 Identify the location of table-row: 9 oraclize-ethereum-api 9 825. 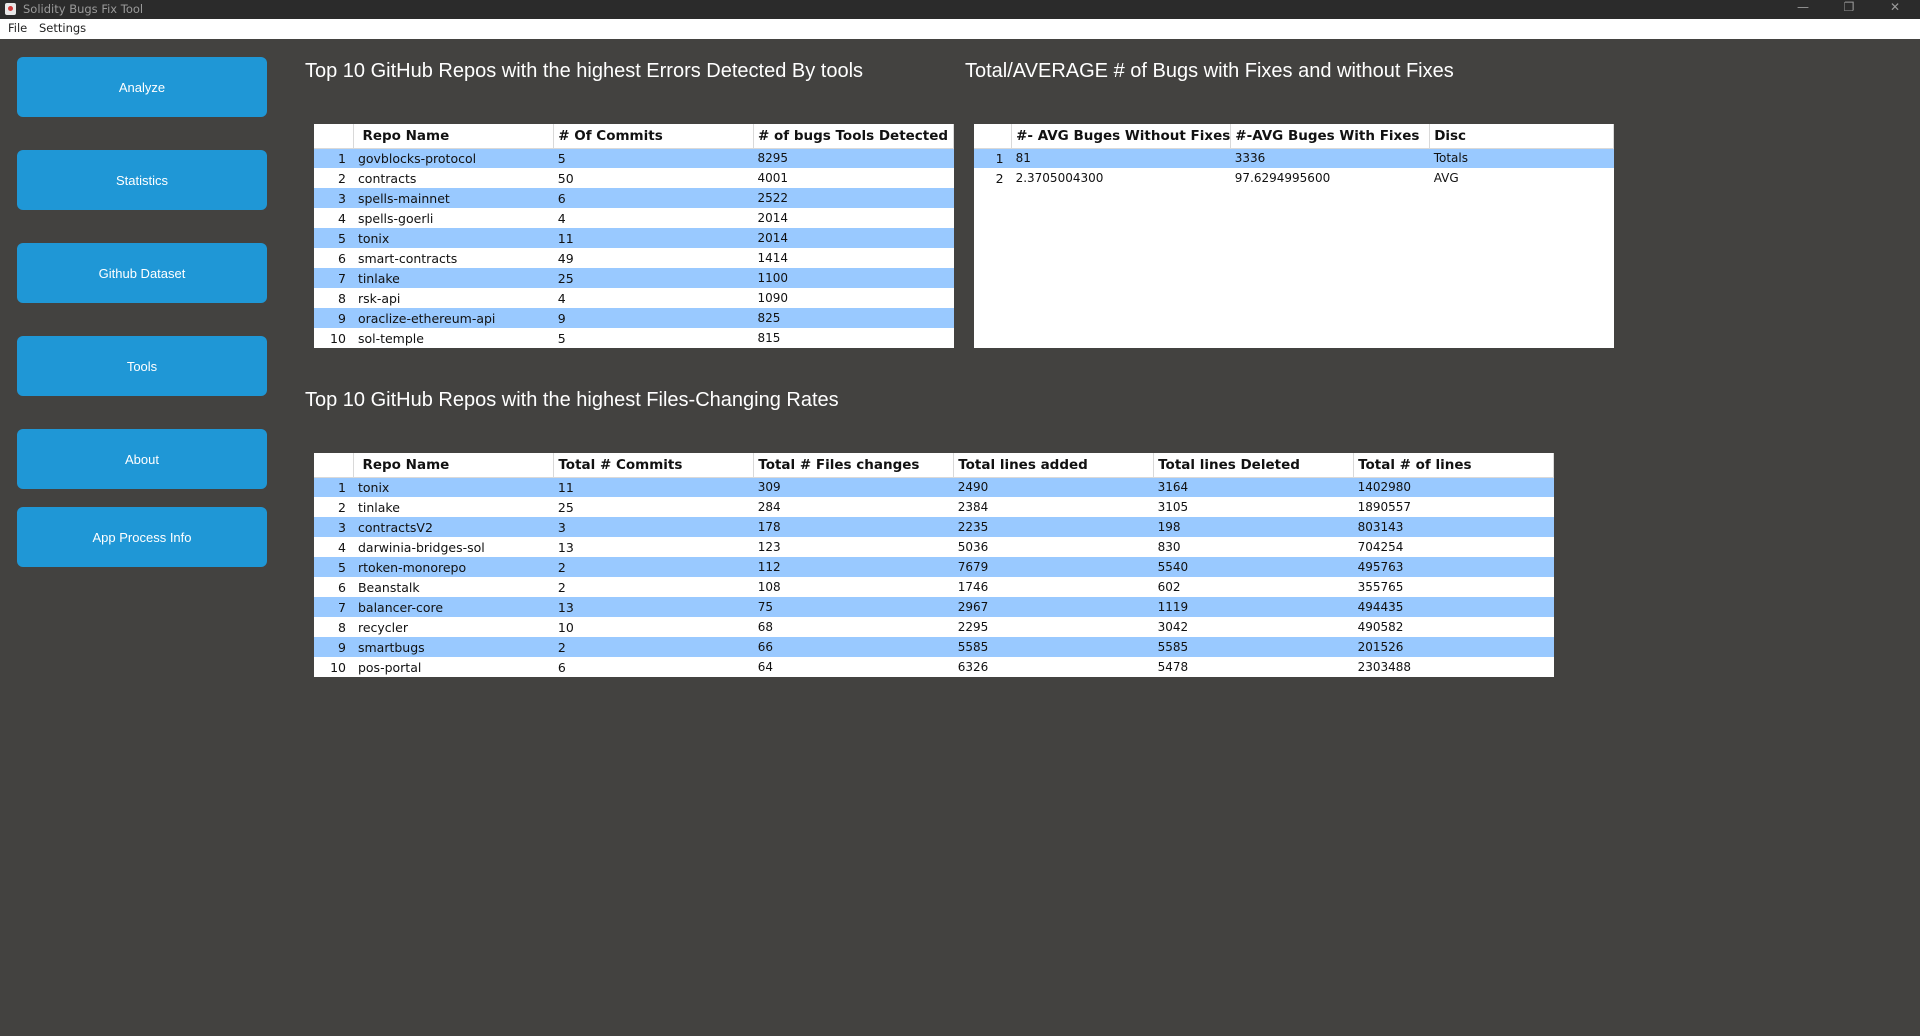
(634, 318).